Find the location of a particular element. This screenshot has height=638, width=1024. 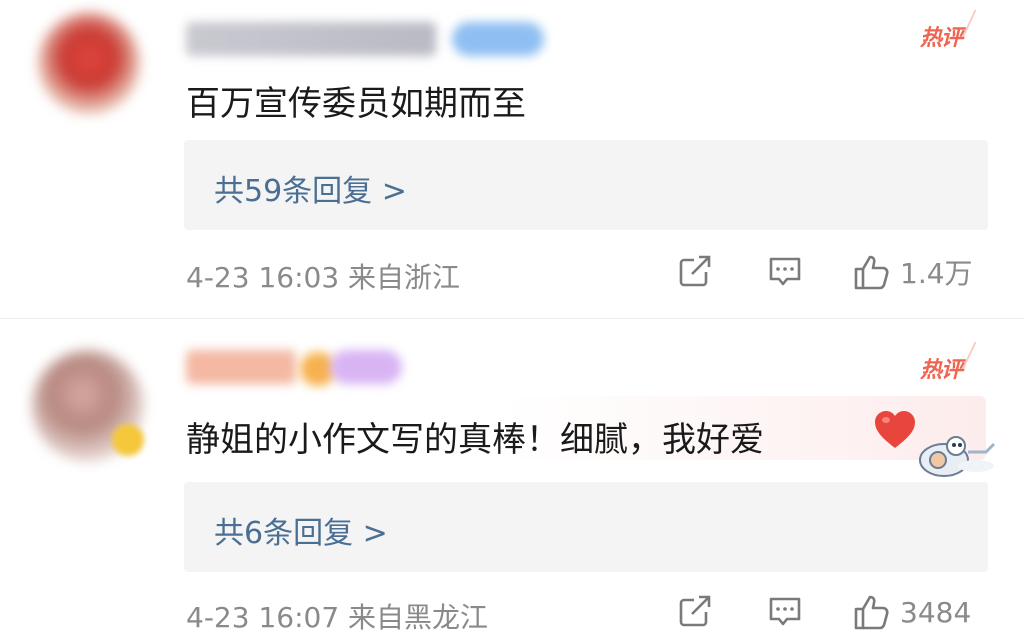

reply-summary-box: 共6条回复 > is located at coordinates (586, 527).